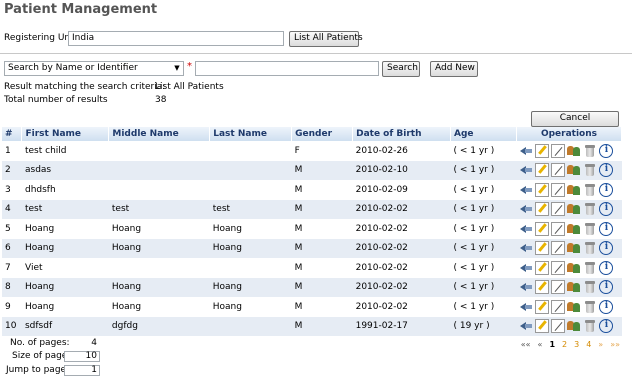 The image size is (632, 384). Describe the element at coordinates (401, 69) in the screenshot. I see `search-button: Search` at that location.